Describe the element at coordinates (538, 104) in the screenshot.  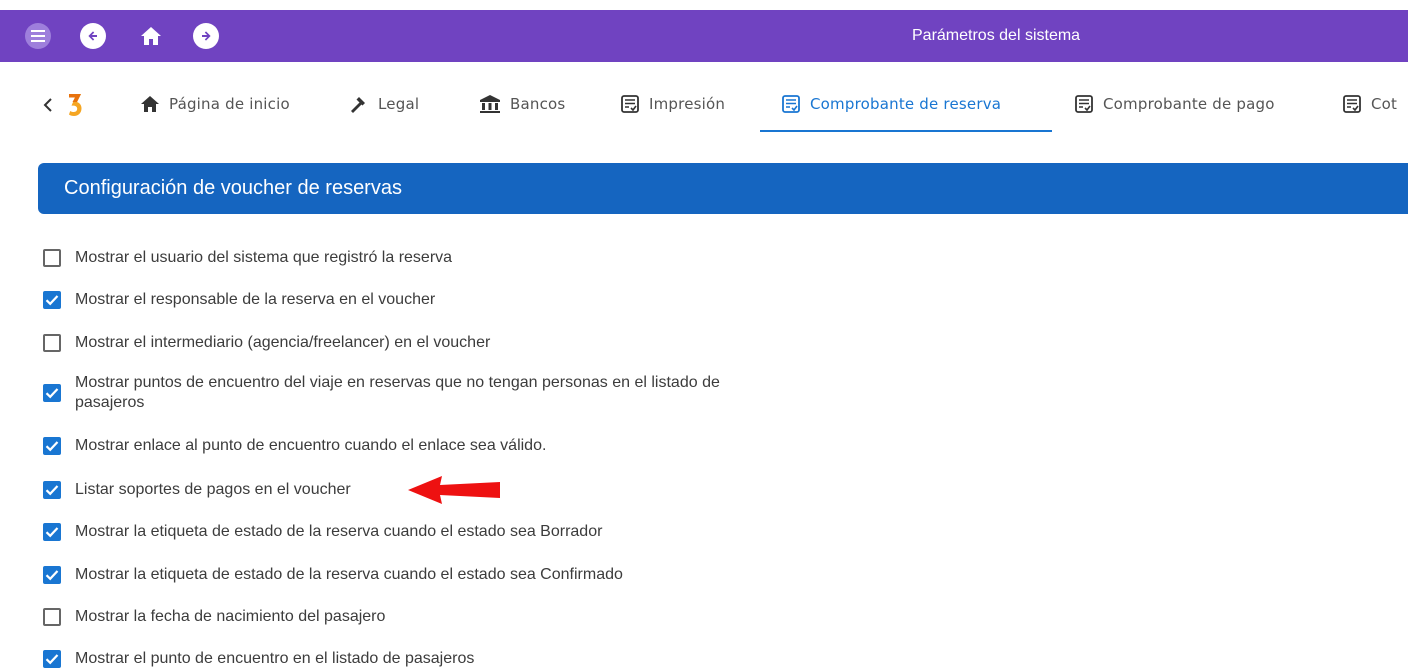
I see `tab-label: Bancos` at that location.